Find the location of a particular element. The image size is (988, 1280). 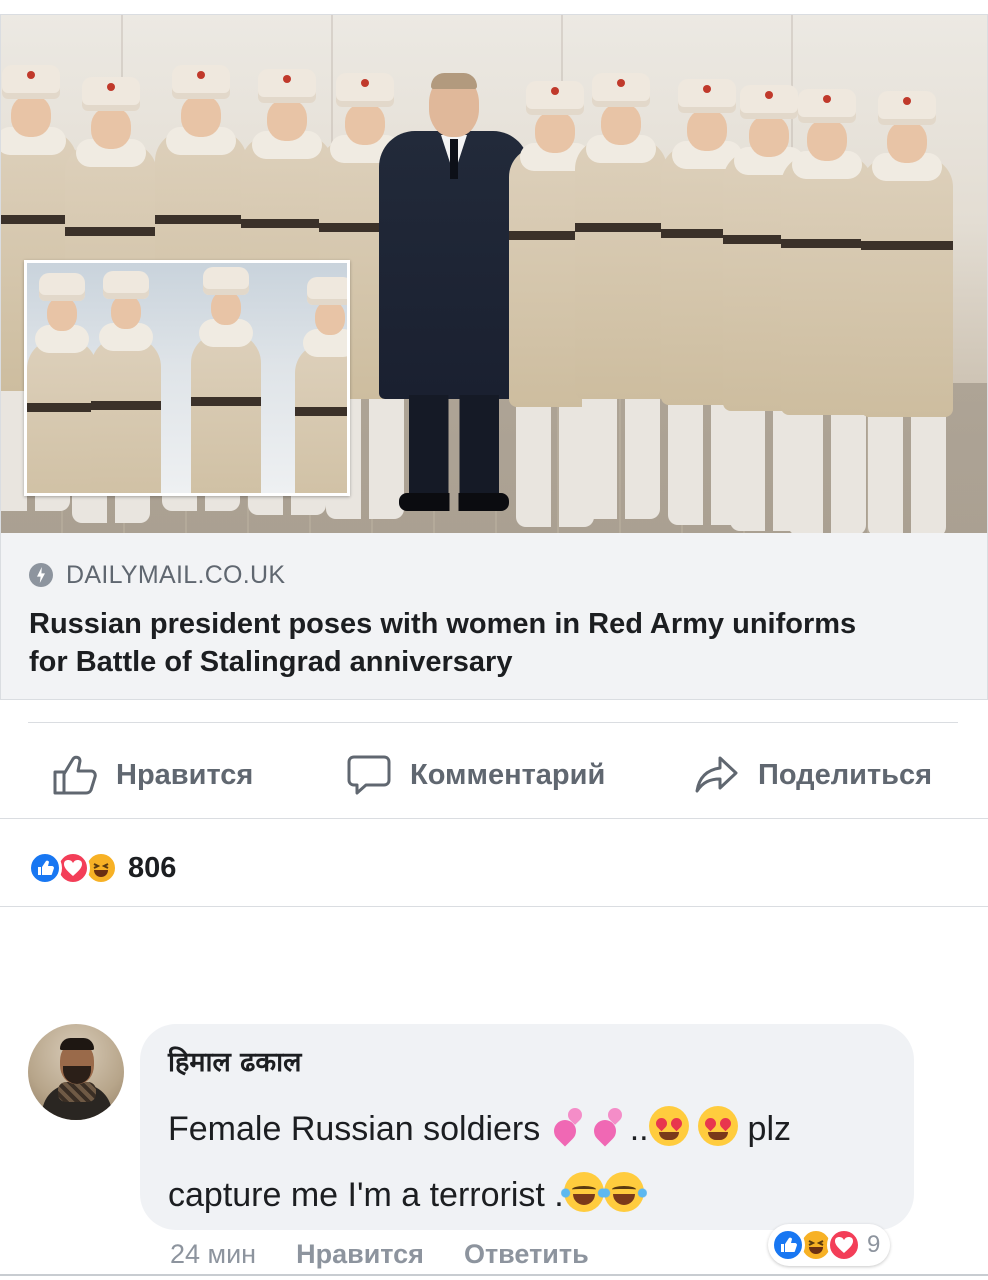

inset-photo is located at coordinates (187, 378).